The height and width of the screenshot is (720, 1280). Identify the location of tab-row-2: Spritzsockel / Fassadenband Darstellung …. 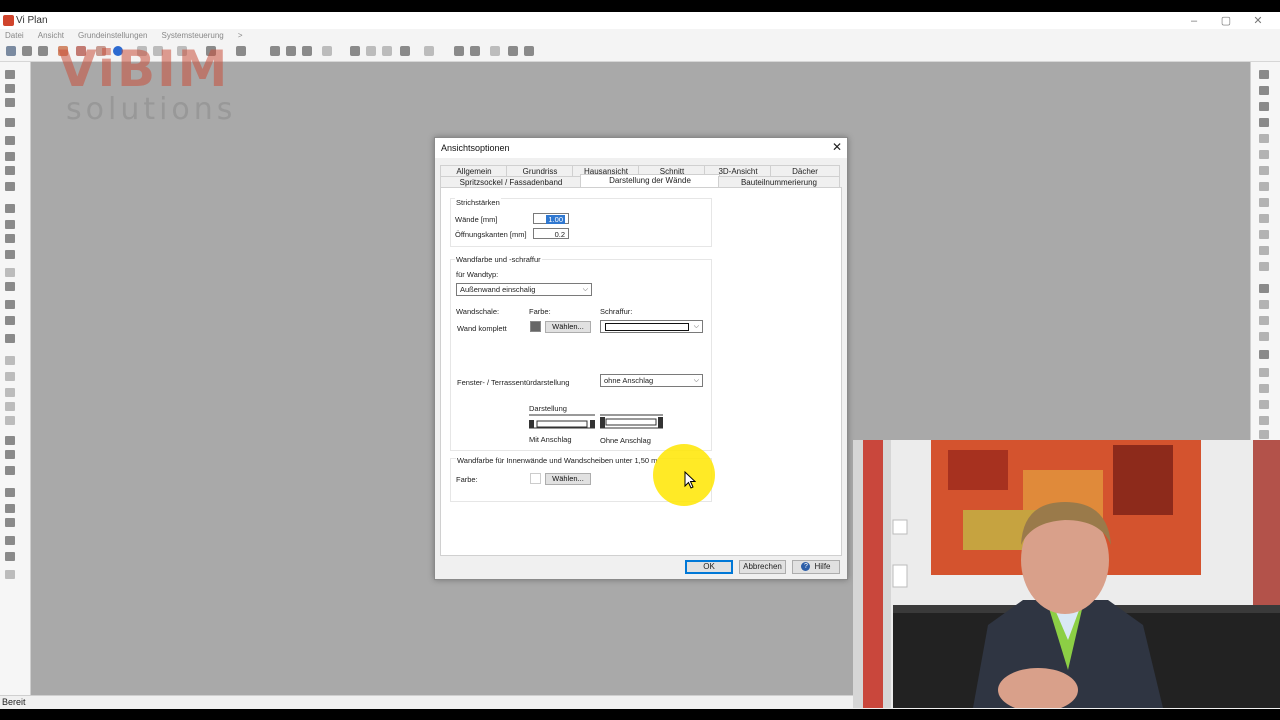
(640, 181).